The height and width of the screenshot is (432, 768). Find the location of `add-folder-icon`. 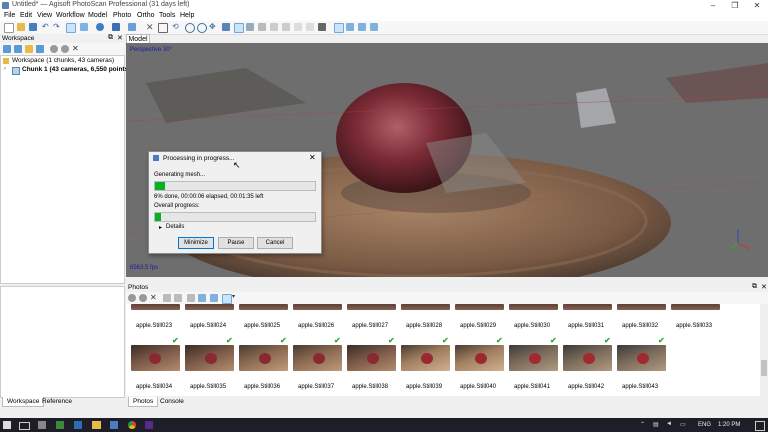

add-folder-icon is located at coordinates (29, 49).